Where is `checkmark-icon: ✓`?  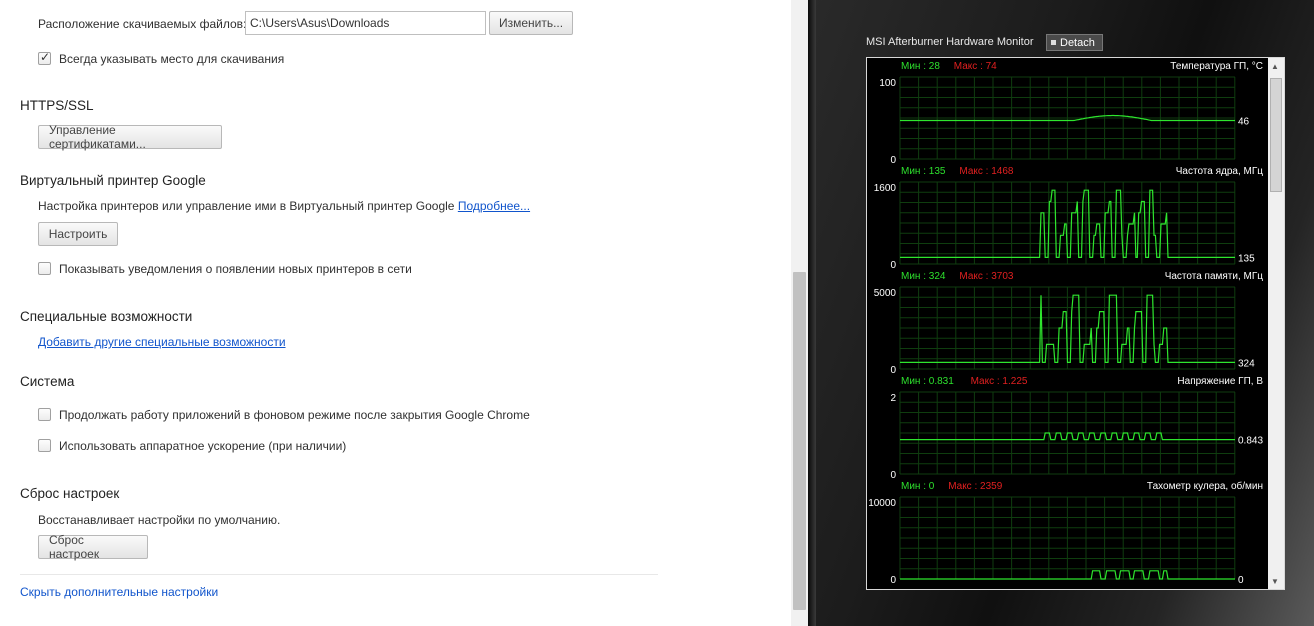 checkmark-icon: ✓ is located at coordinates (45, 57).